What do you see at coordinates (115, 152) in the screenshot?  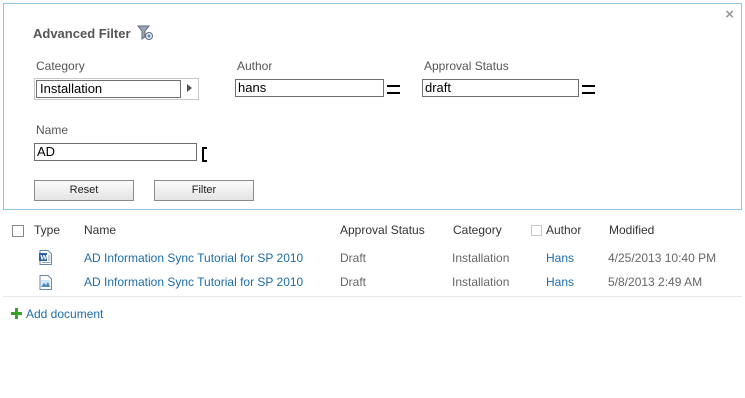 I see `name-input: AD` at bounding box center [115, 152].